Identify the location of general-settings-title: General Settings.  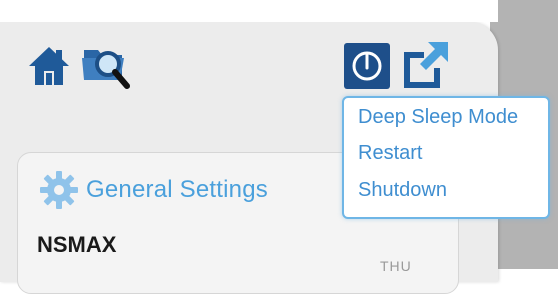
(177, 189).